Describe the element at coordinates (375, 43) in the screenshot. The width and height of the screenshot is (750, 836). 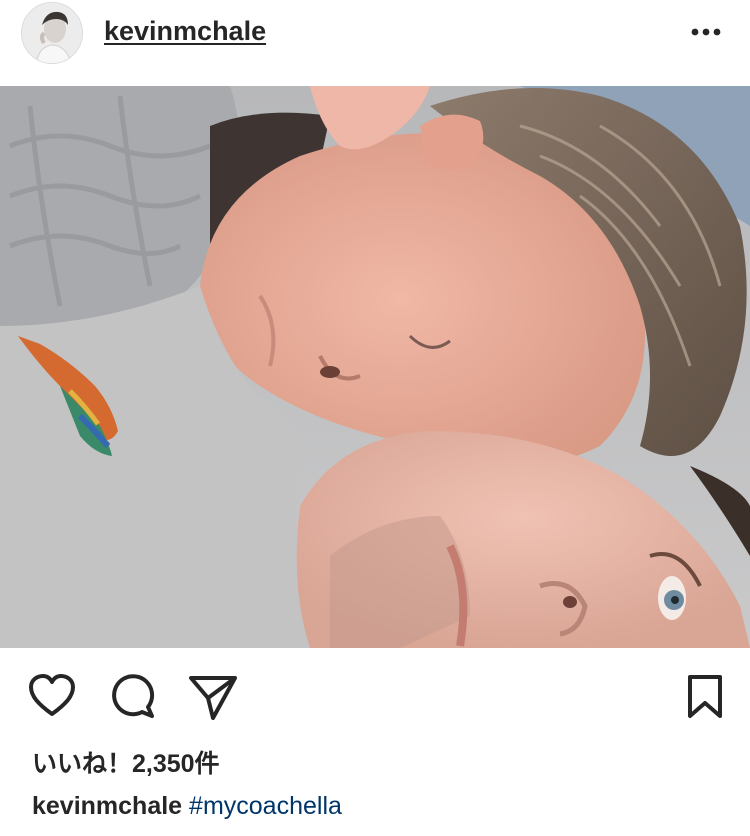
I see `post-header: kevinmchale` at that location.